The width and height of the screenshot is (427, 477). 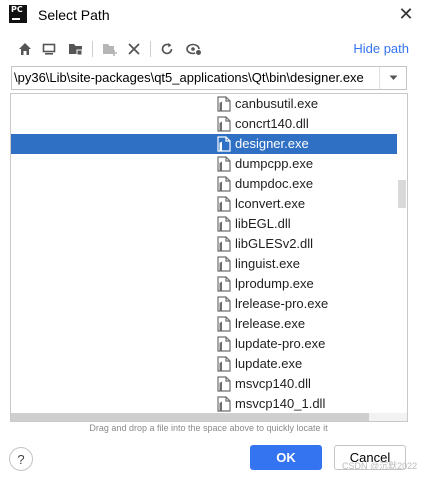 I want to click on file-row: linguist.exe, so click(x=204, y=264).